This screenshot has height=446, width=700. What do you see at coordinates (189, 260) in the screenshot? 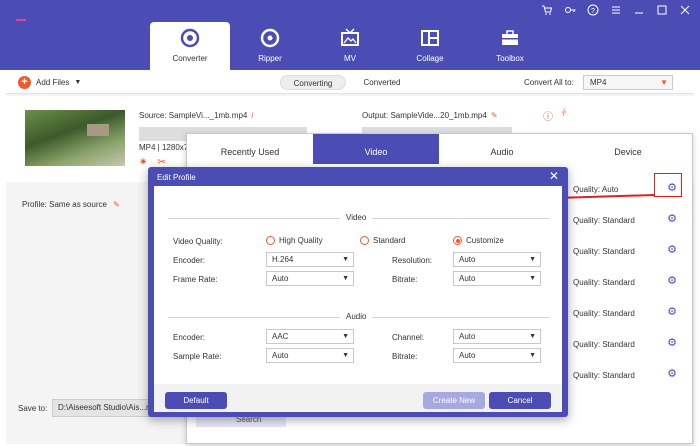
I see `encoder-label: Encoder:` at bounding box center [189, 260].